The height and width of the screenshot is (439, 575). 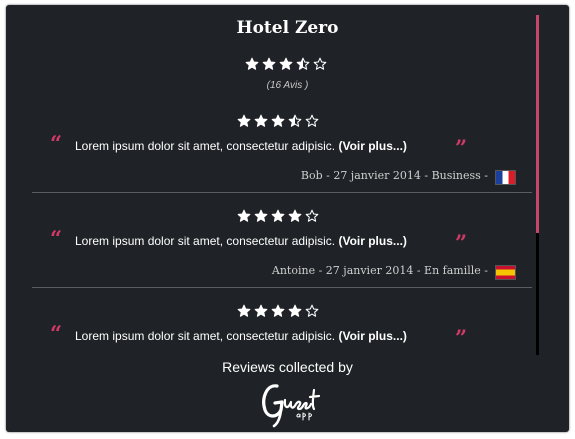 What do you see at coordinates (379, 270) in the screenshot?
I see `review-meta: Antoine - 27 janvier 2014 - En famille -` at bounding box center [379, 270].